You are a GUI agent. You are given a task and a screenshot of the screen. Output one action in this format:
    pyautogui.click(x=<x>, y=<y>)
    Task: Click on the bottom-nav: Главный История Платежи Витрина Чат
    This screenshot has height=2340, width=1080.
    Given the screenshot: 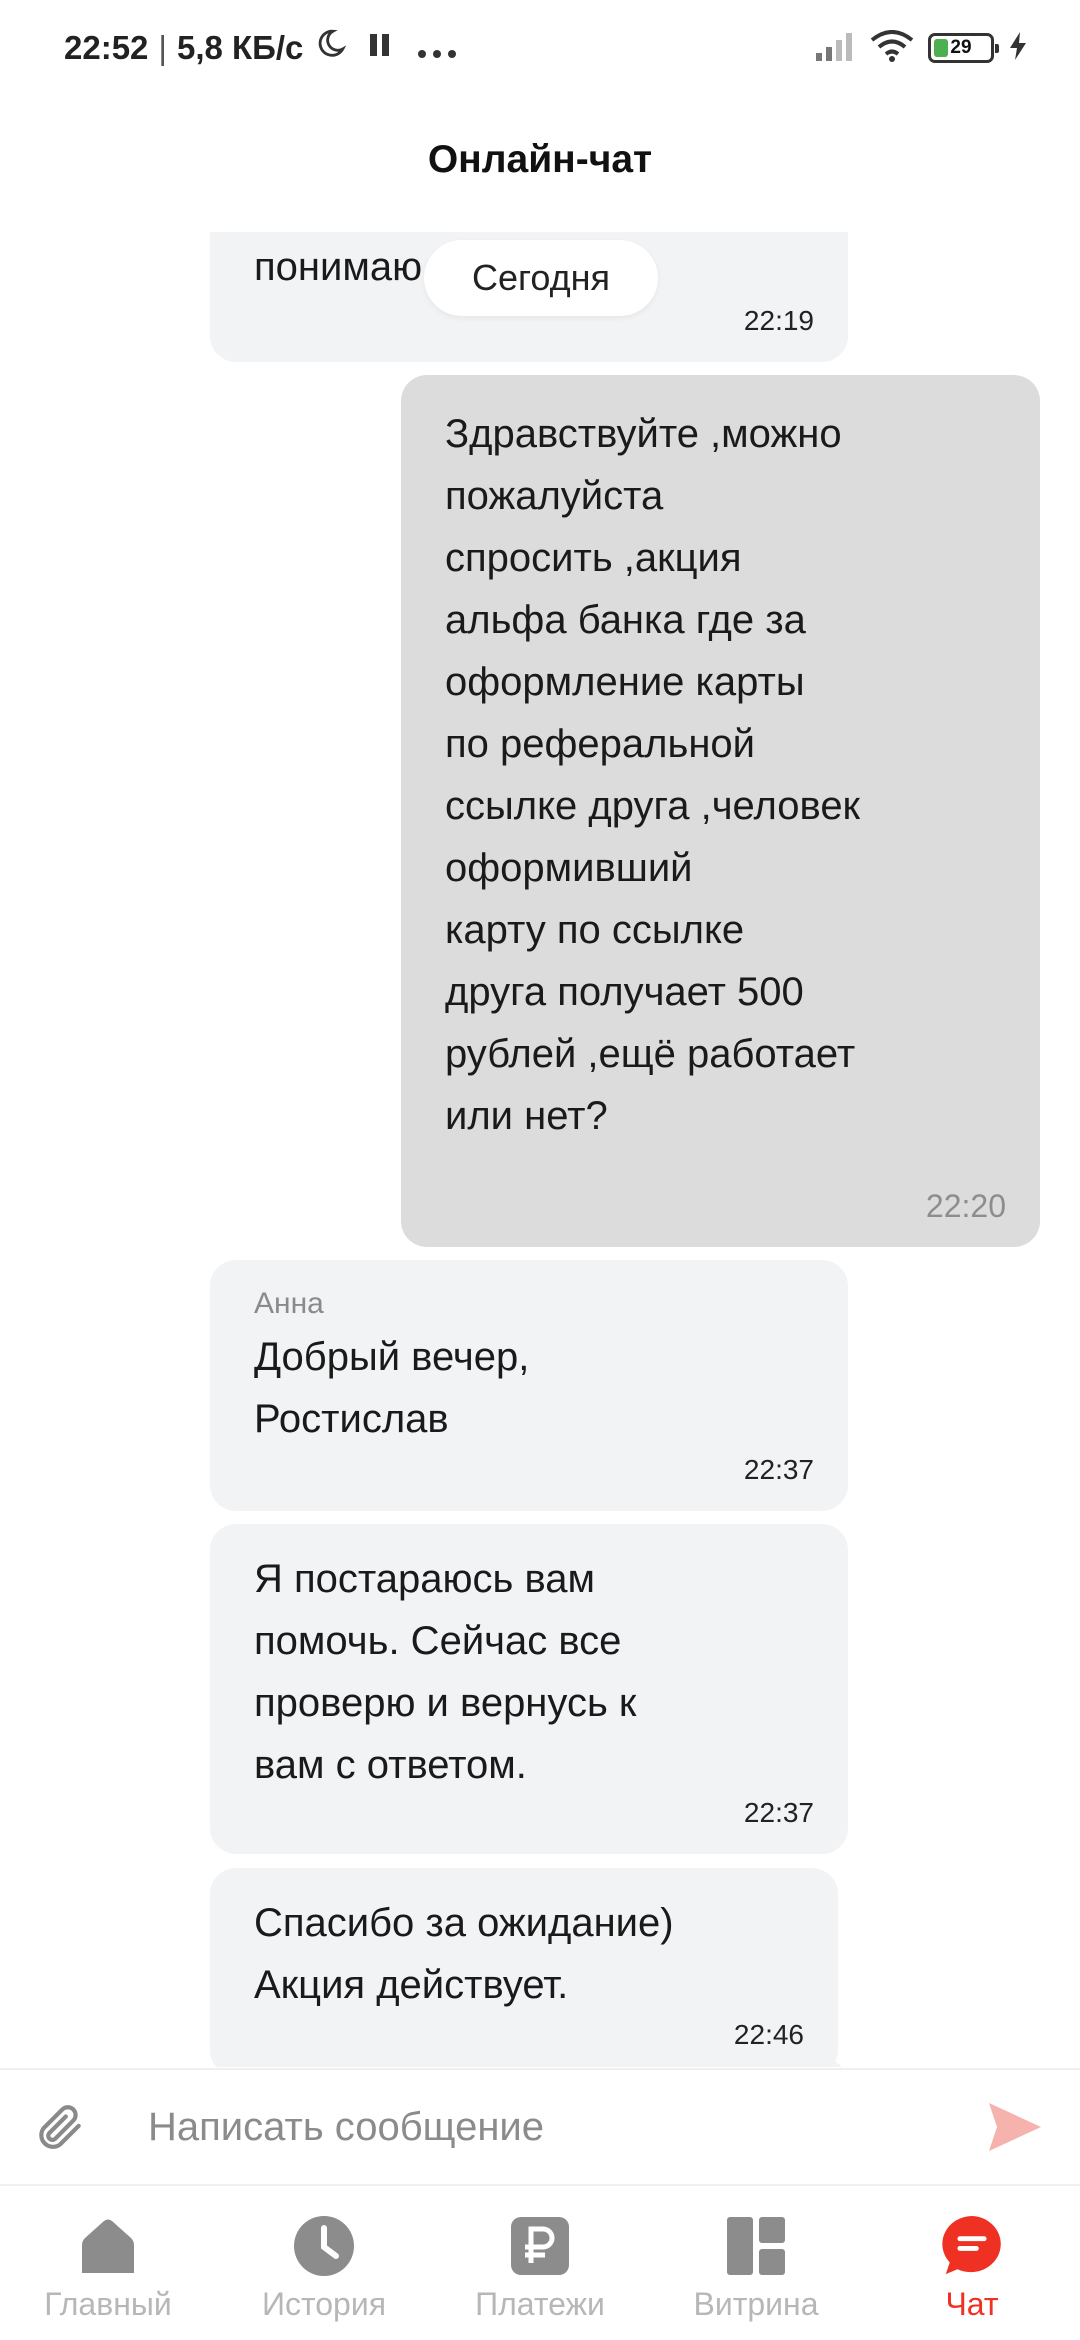 What is the action you would take?
    pyautogui.click(x=540, y=2262)
    